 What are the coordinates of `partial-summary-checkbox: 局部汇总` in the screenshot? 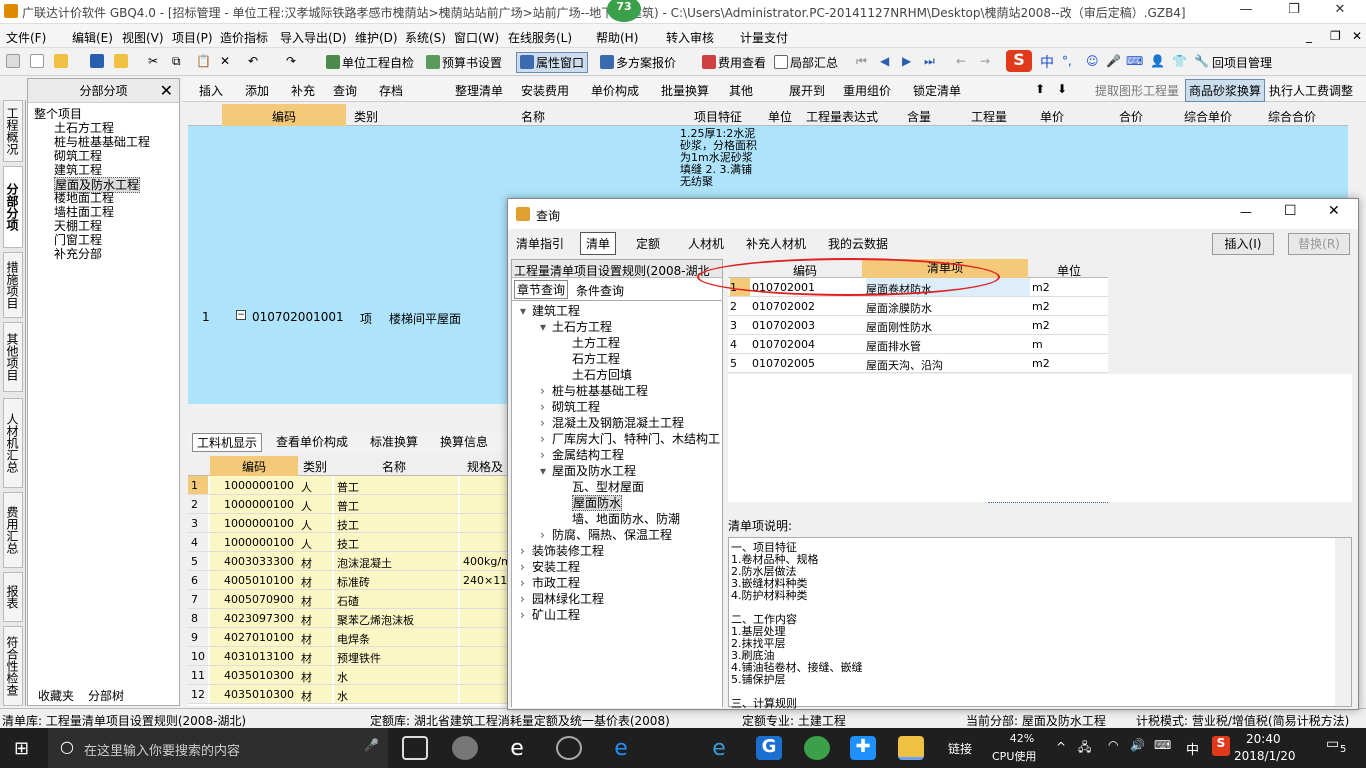 It's located at (806, 62).